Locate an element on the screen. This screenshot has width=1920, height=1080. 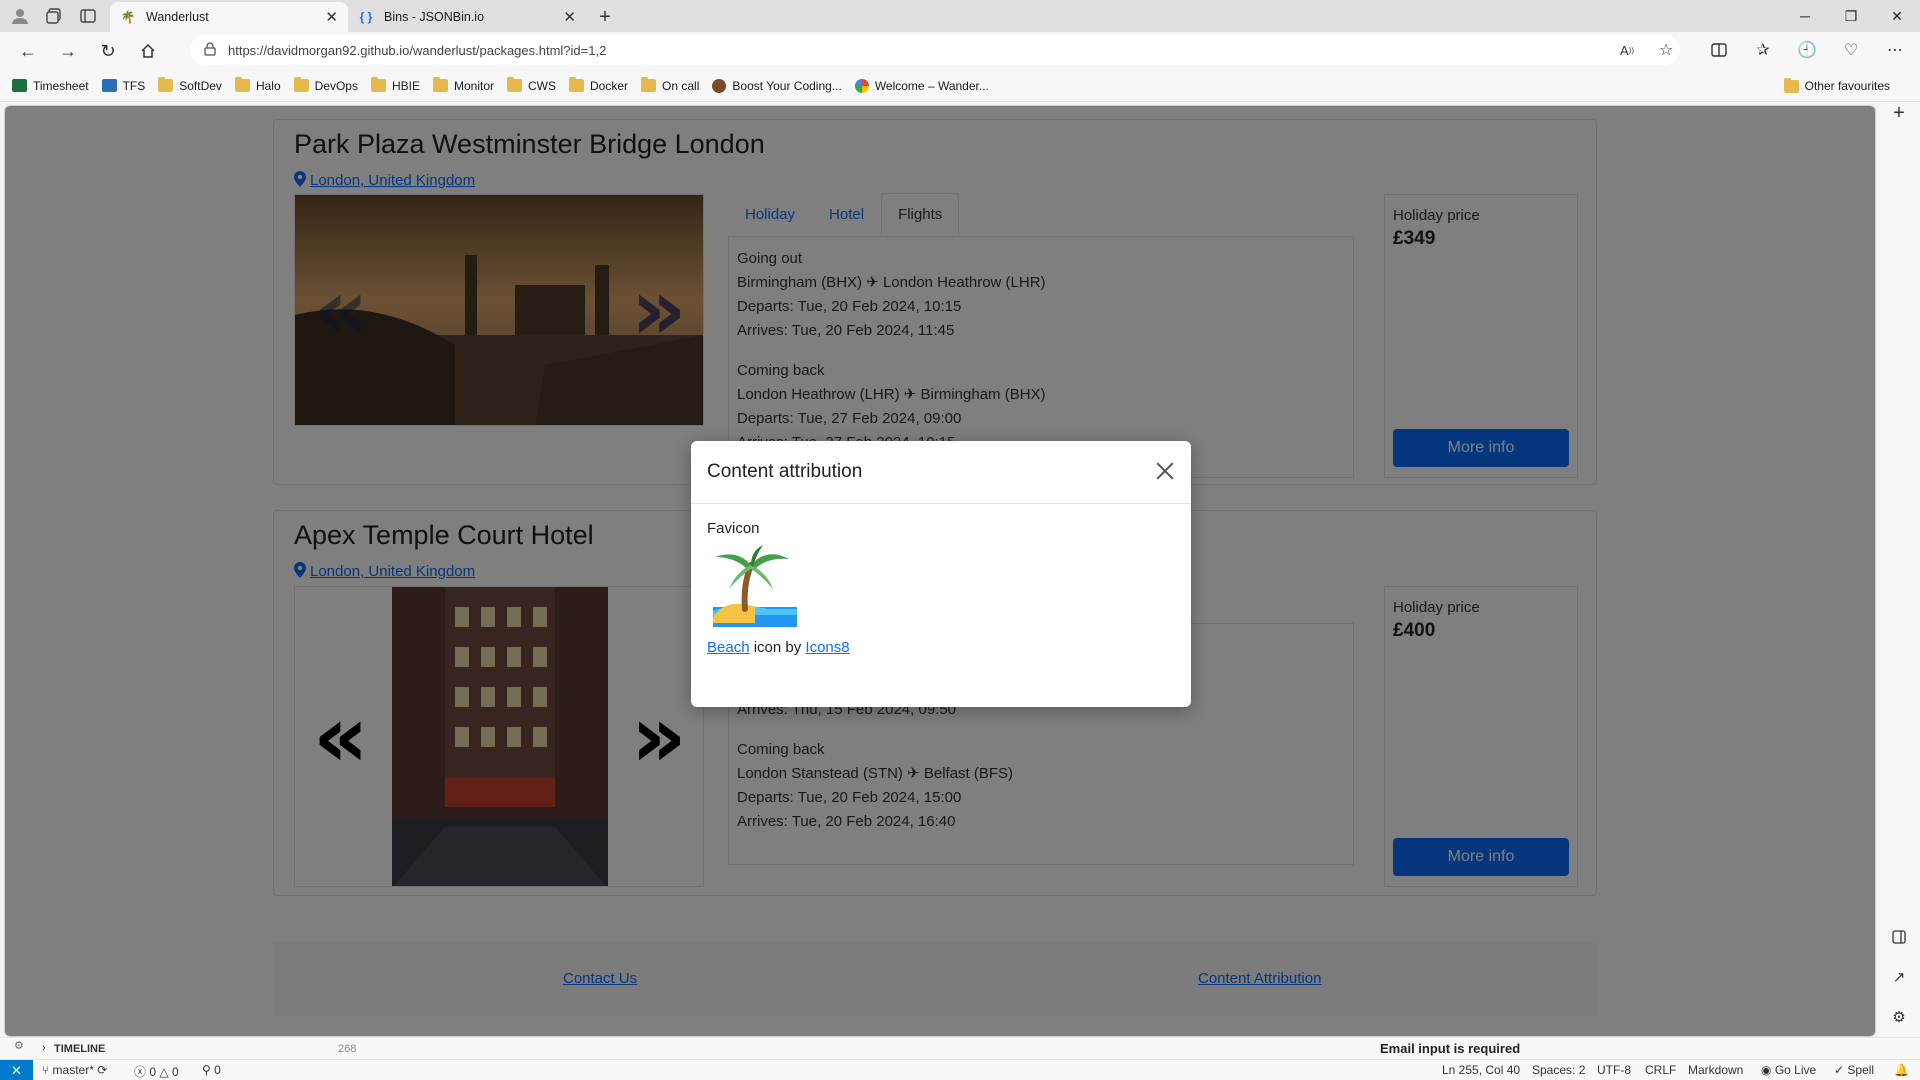
sidebar-panel-icon is located at coordinates (1899, 937).